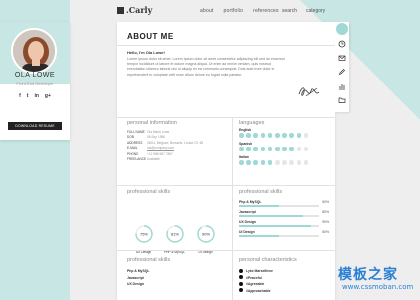 The width and height of the screenshot is (420, 300). What do you see at coordinates (342, 58) in the screenshot?
I see `mail-icon` at bounding box center [342, 58].